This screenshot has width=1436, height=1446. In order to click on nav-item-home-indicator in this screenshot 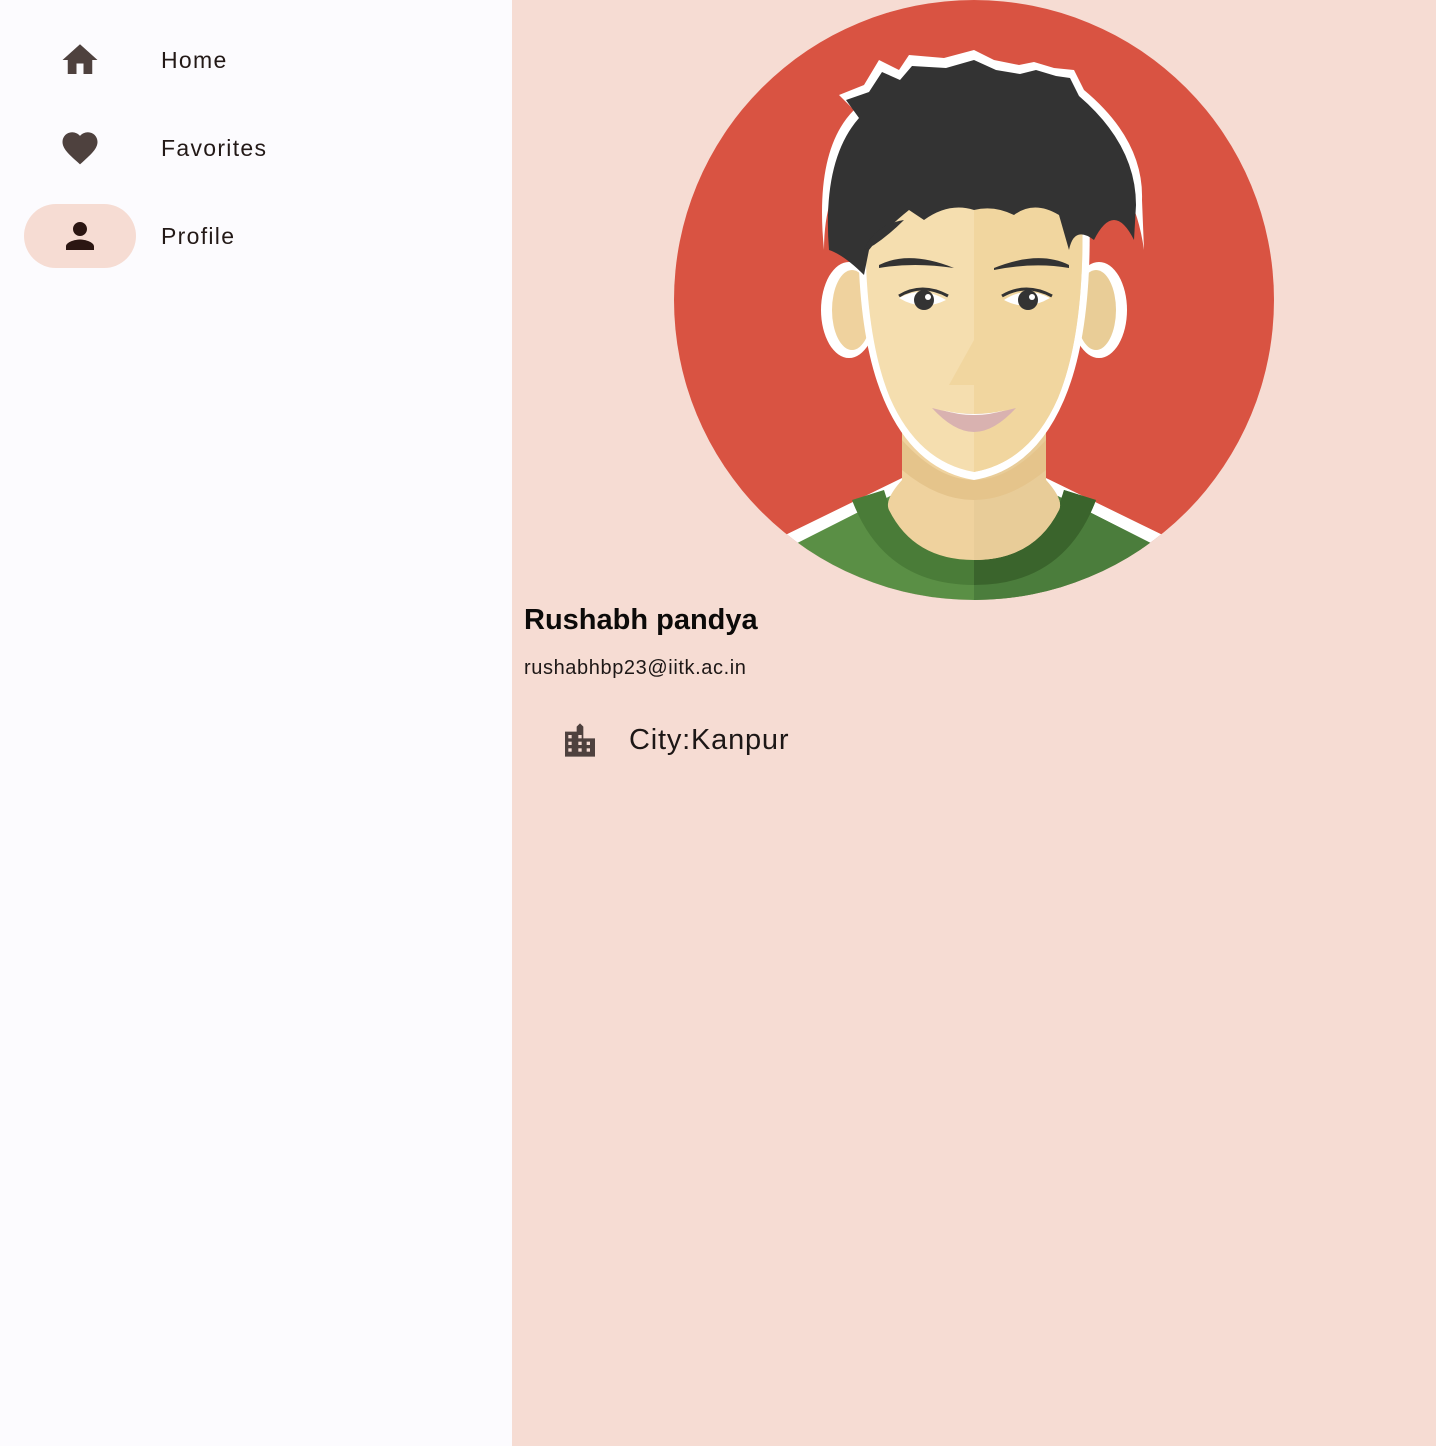, I will do `click(80, 60)`.